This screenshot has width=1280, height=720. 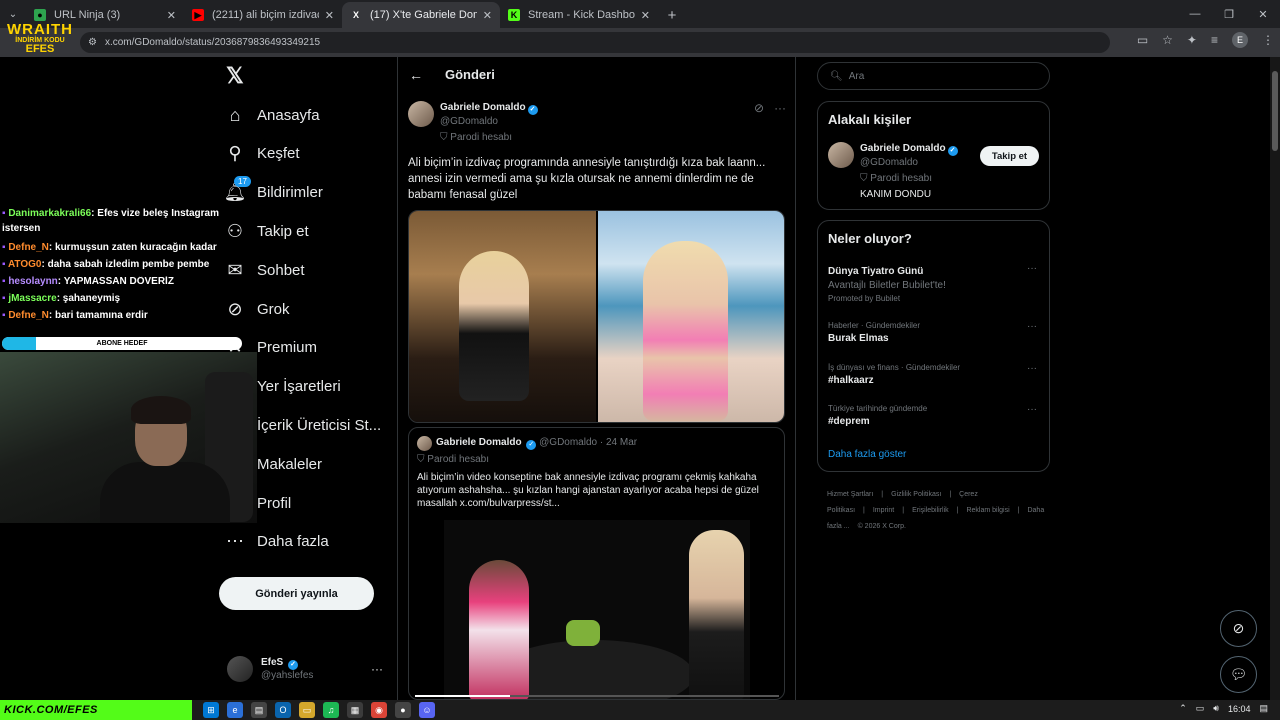 What do you see at coordinates (236, 76) in the screenshot?
I see `x-logo-icon: 𝕏` at bounding box center [236, 76].